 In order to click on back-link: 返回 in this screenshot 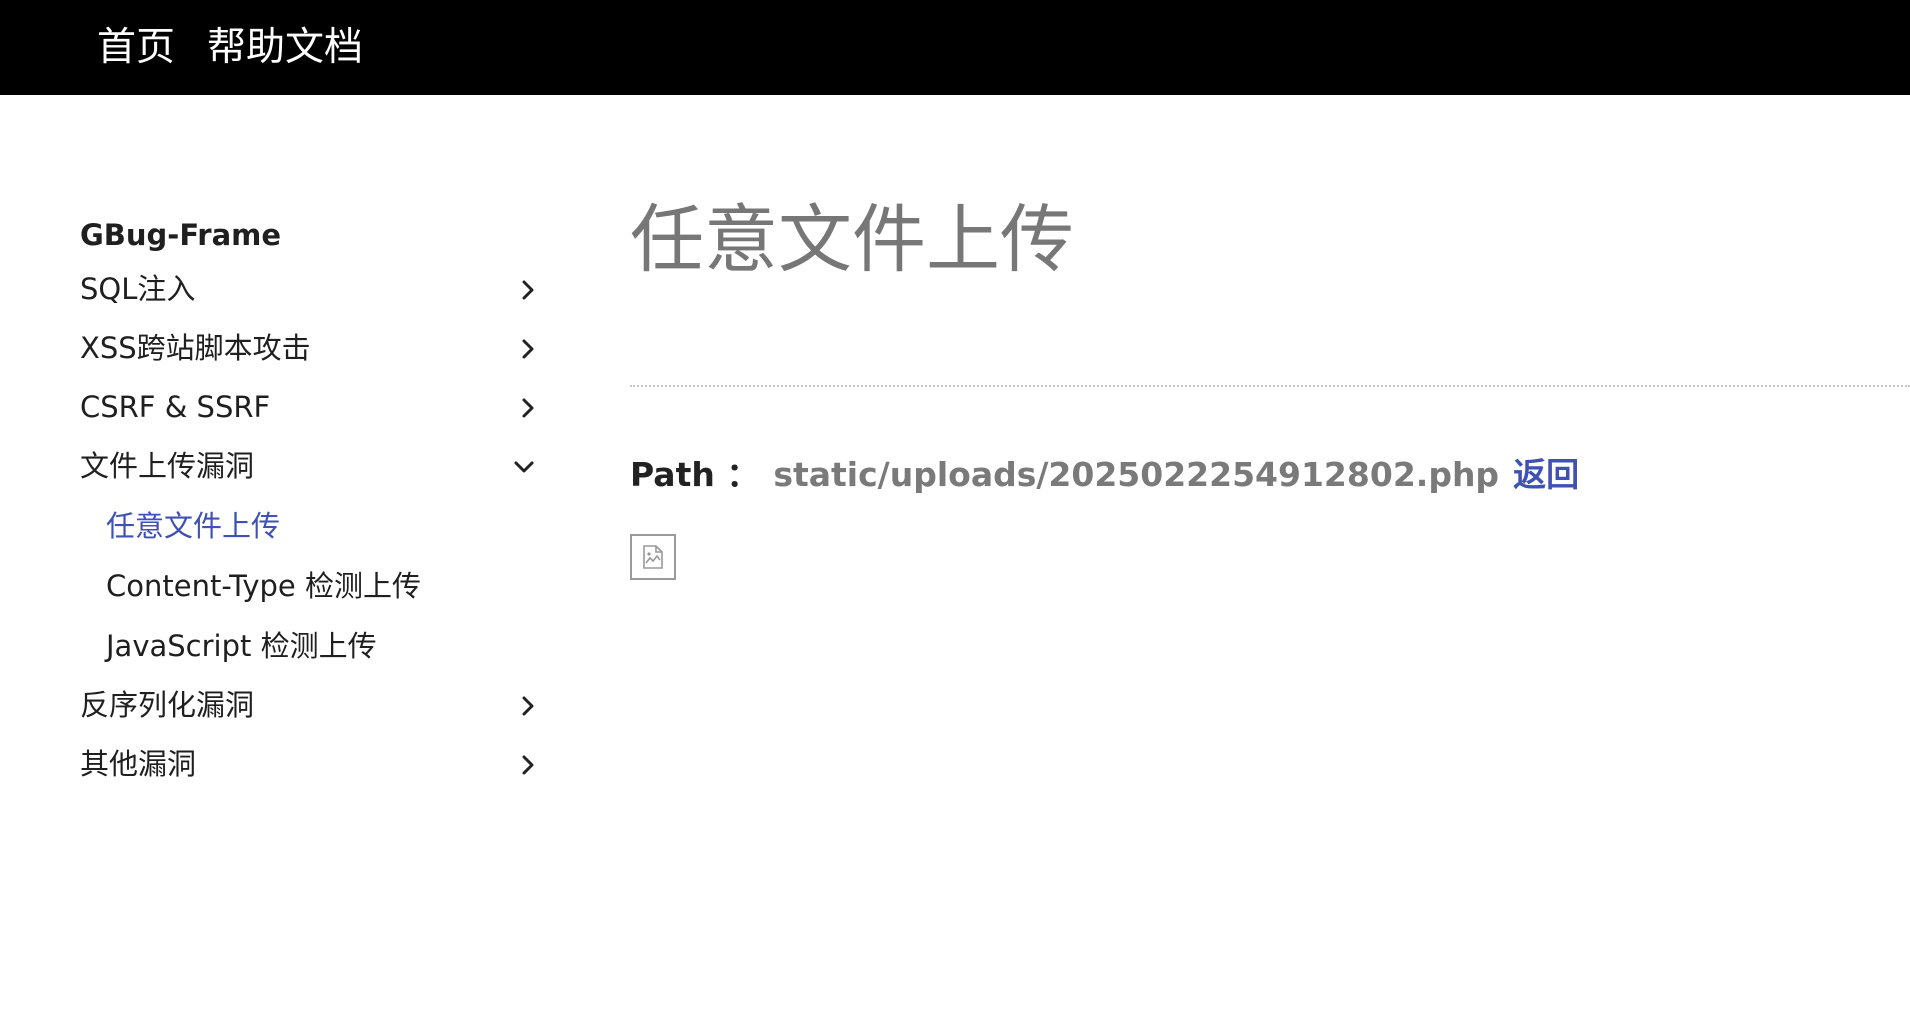, I will do `click(1546, 474)`.